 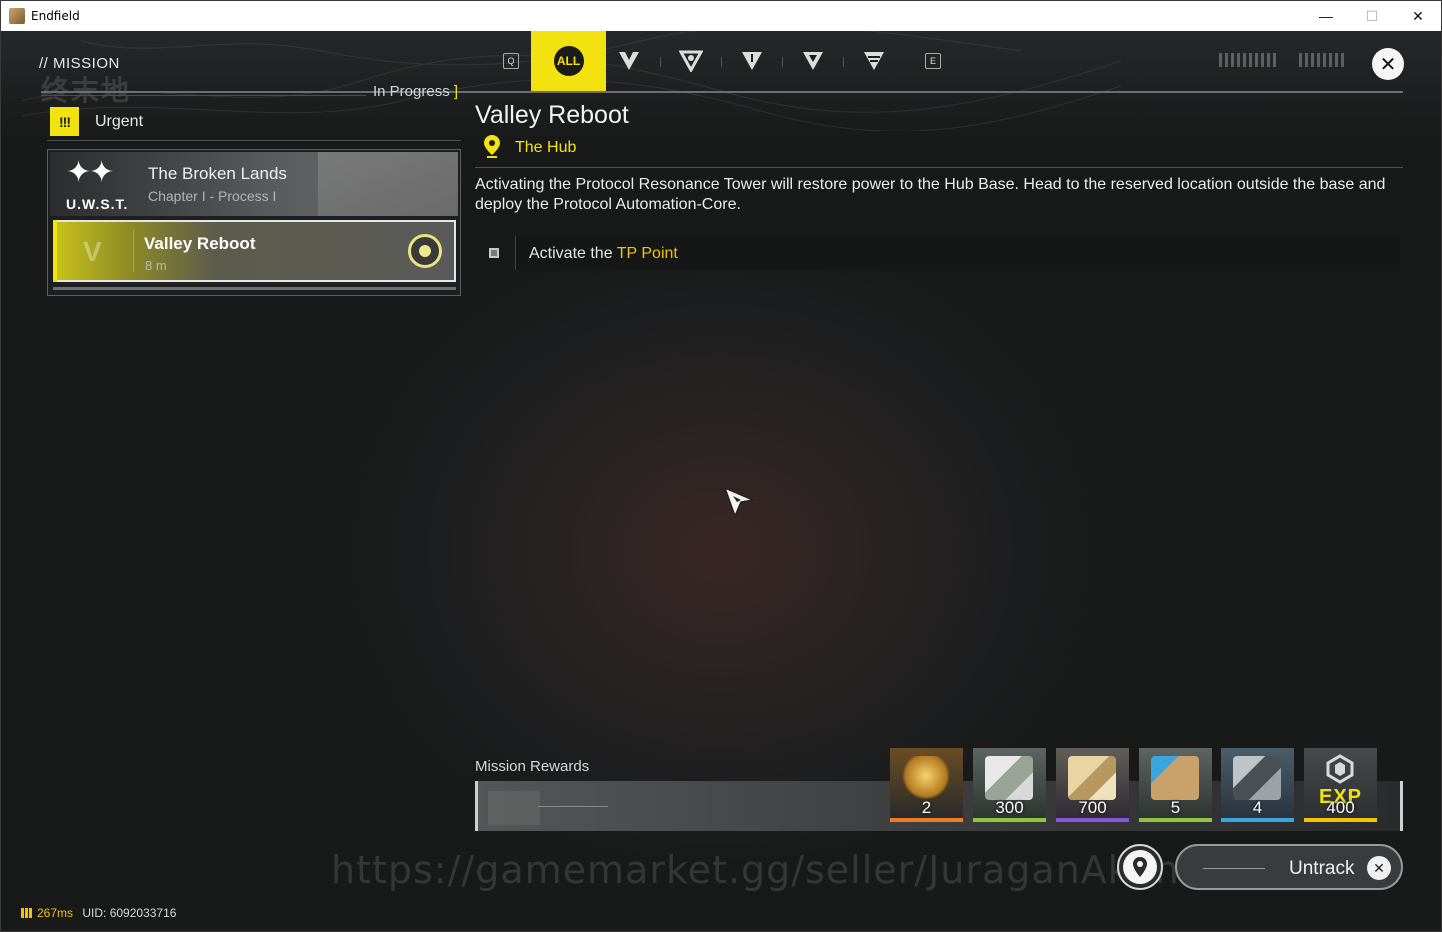 I want to click on maximize-icon: ☐, so click(x=1372, y=15).